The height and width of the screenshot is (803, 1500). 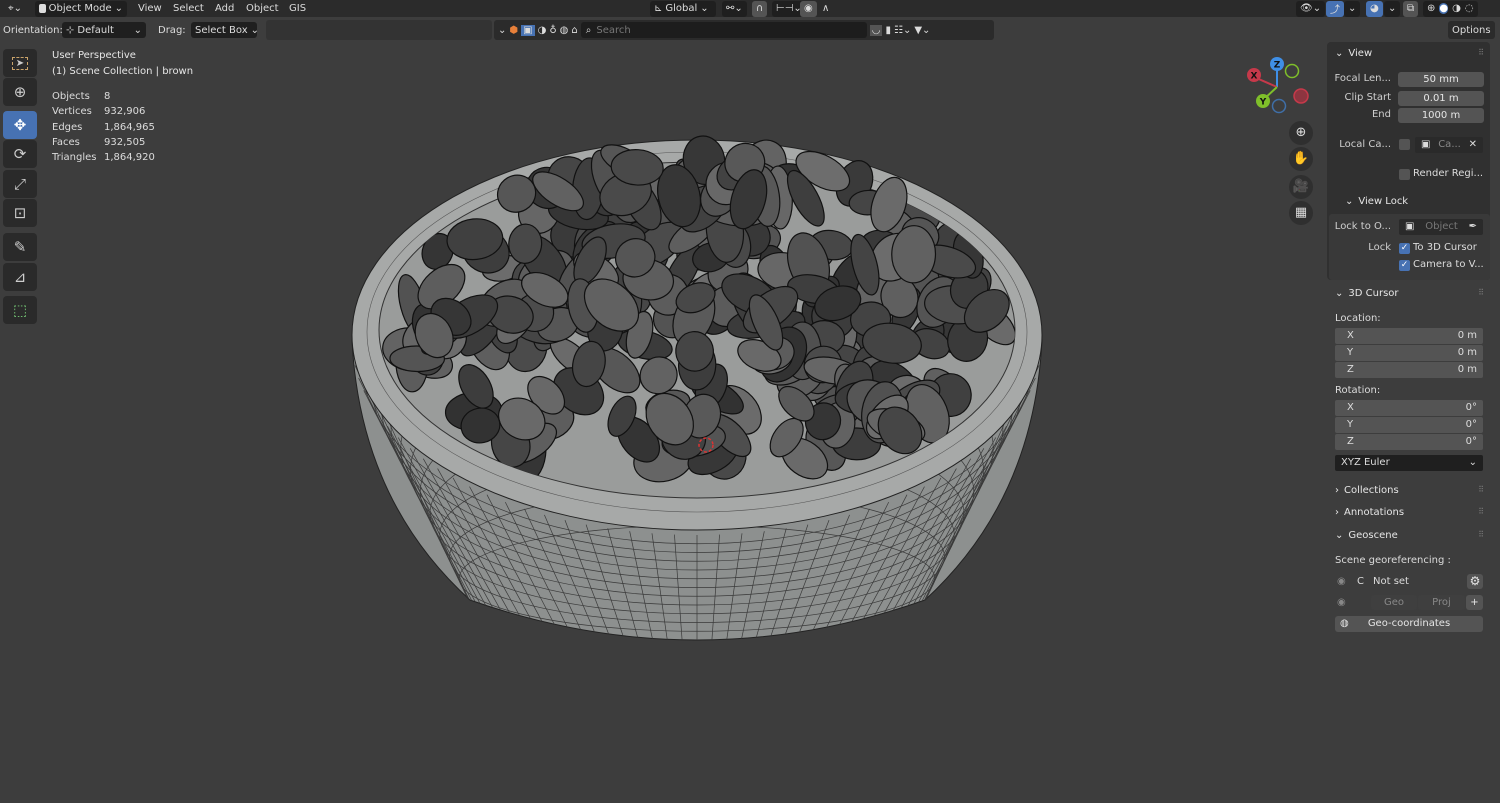 What do you see at coordinates (1409, 425) in the screenshot?
I see `rotation-y-field: Y 0°` at bounding box center [1409, 425].